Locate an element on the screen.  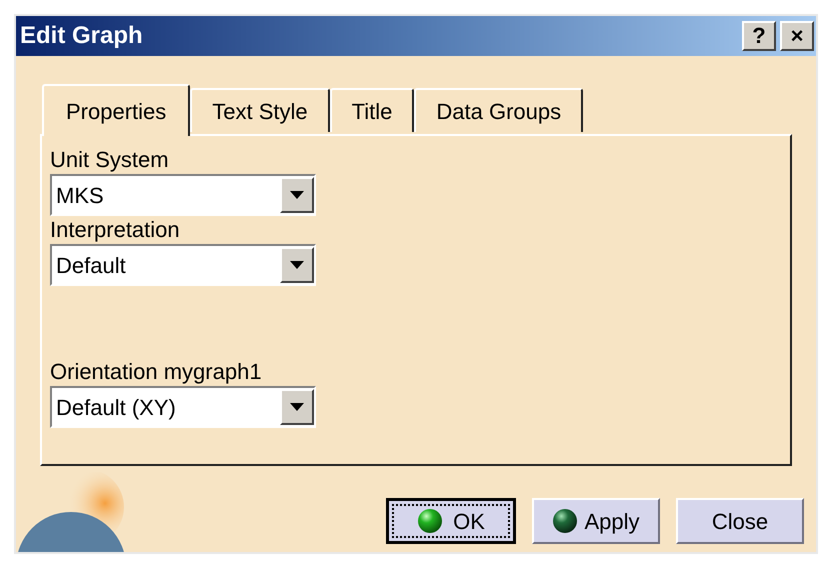
dialog-button: OK is located at coordinates (451, 521).